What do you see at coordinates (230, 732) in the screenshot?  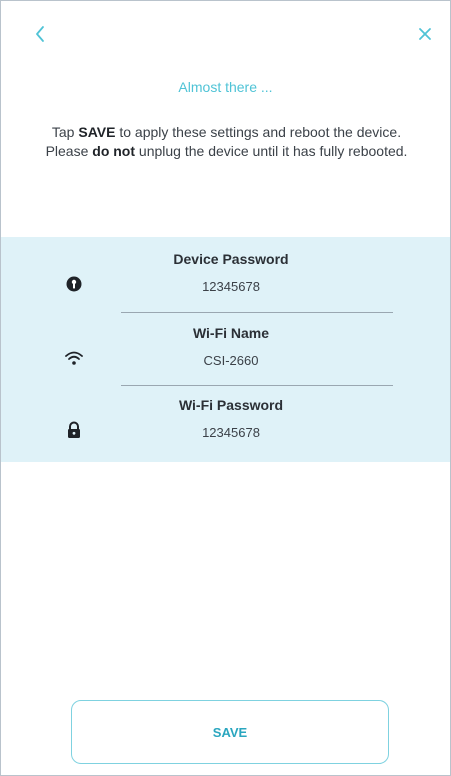 I see `save-button: SAVE` at bounding box center [230, 732].